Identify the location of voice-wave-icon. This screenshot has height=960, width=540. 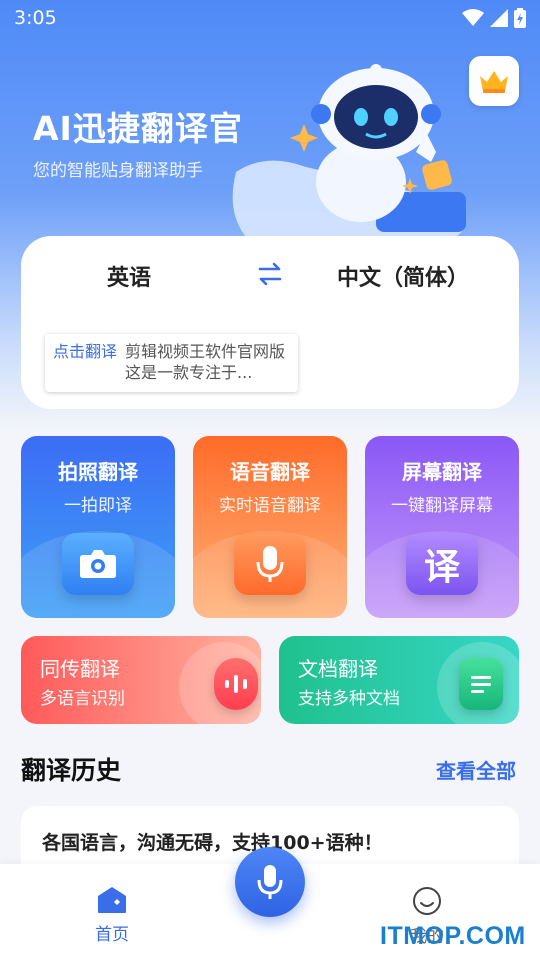
(236, 684).